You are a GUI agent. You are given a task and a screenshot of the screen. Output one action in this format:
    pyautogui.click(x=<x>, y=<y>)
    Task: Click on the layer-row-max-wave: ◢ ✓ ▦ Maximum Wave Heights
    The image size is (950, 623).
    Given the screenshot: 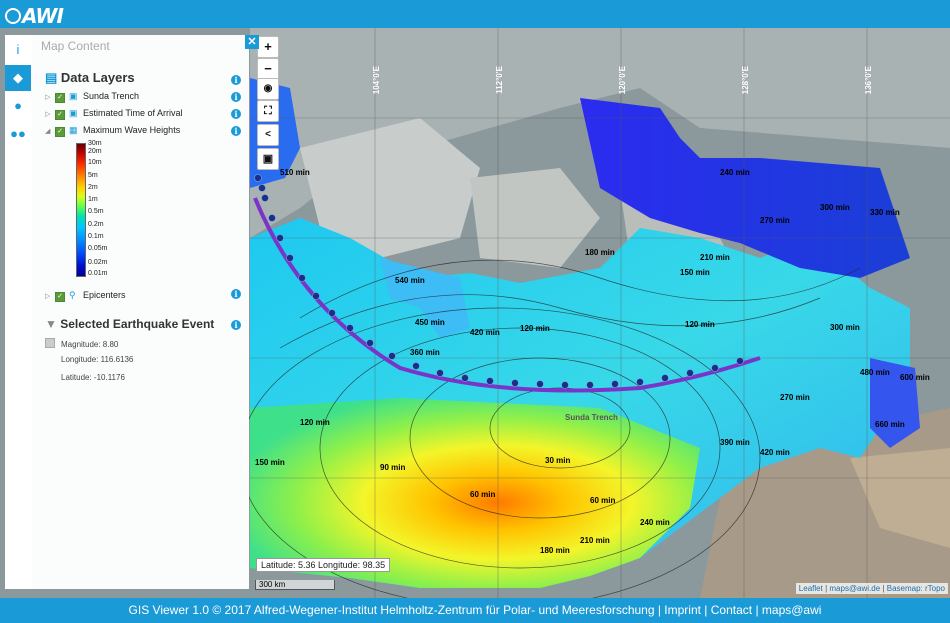 What is the action you would take?
    pyautogui.click(x=112, y=130)
    